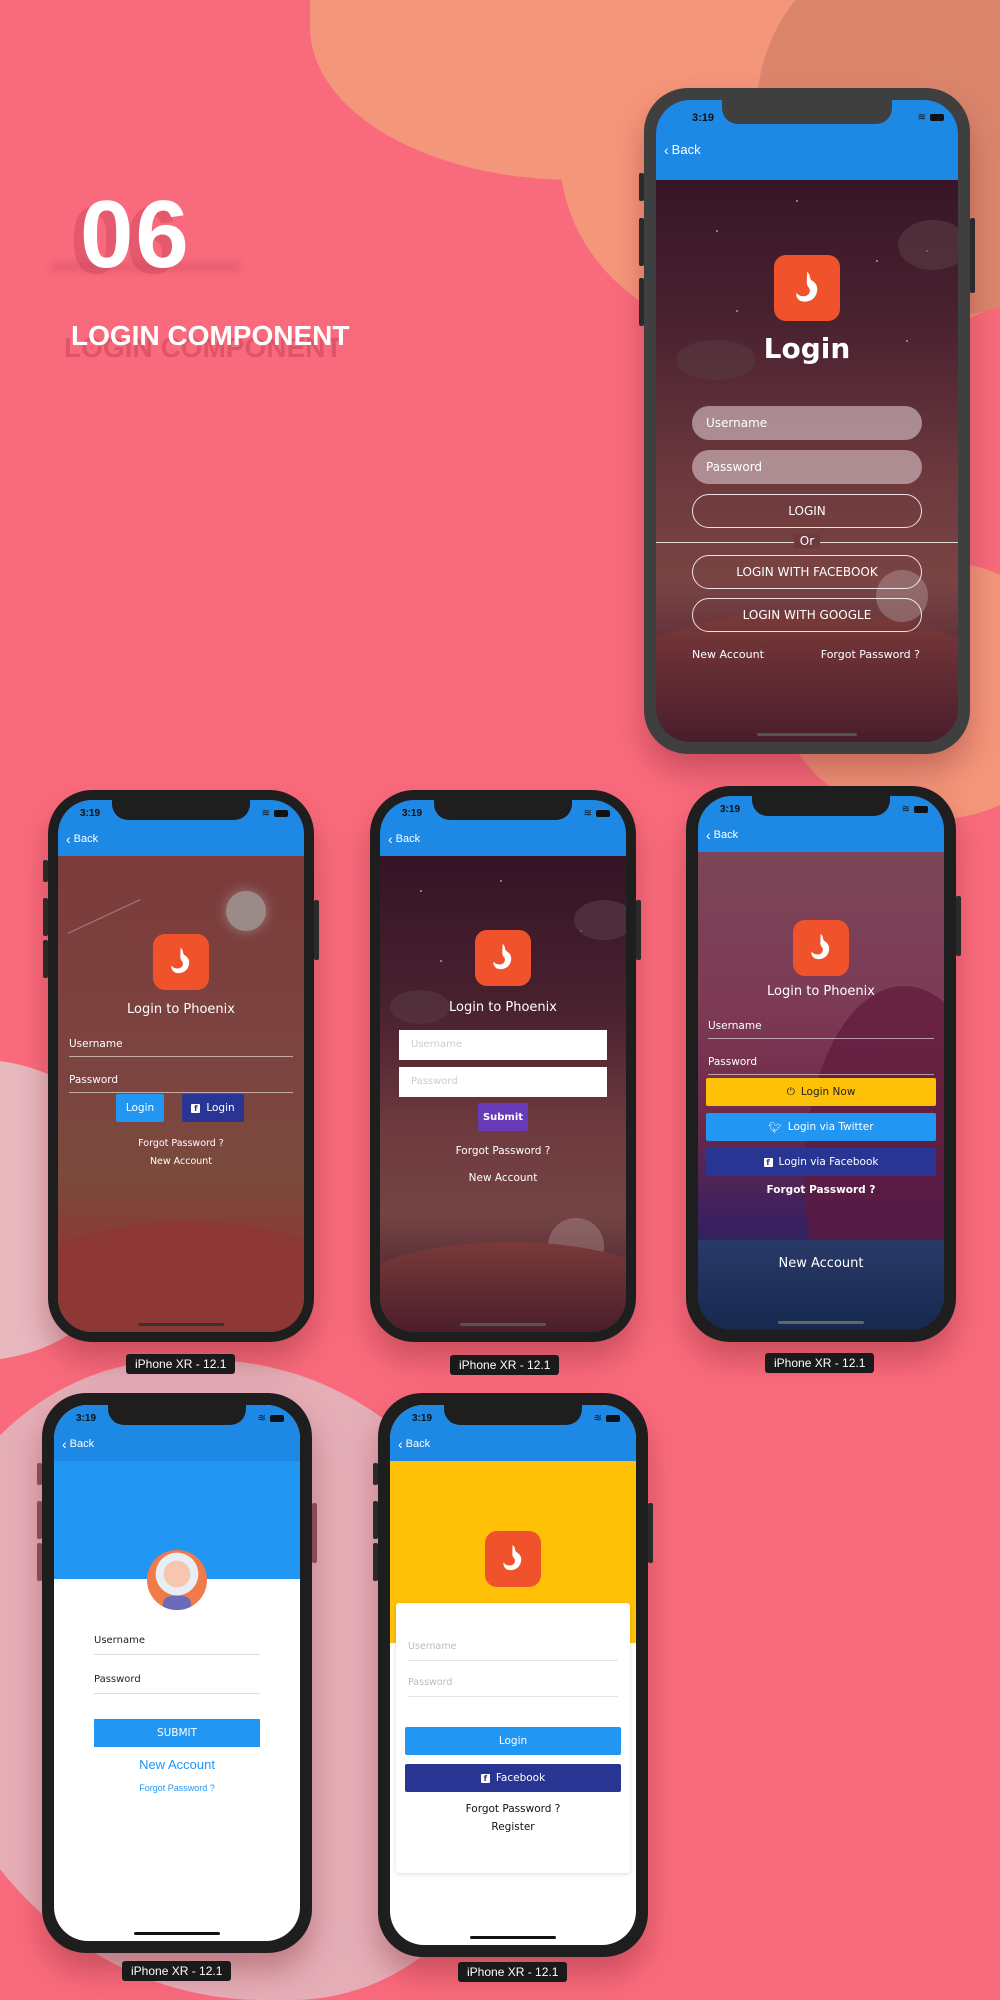 The image size is (1000, 2000). Describe the element at coordinates (513, 1827) in the screenshot. I see `register-link: Register` at that location.